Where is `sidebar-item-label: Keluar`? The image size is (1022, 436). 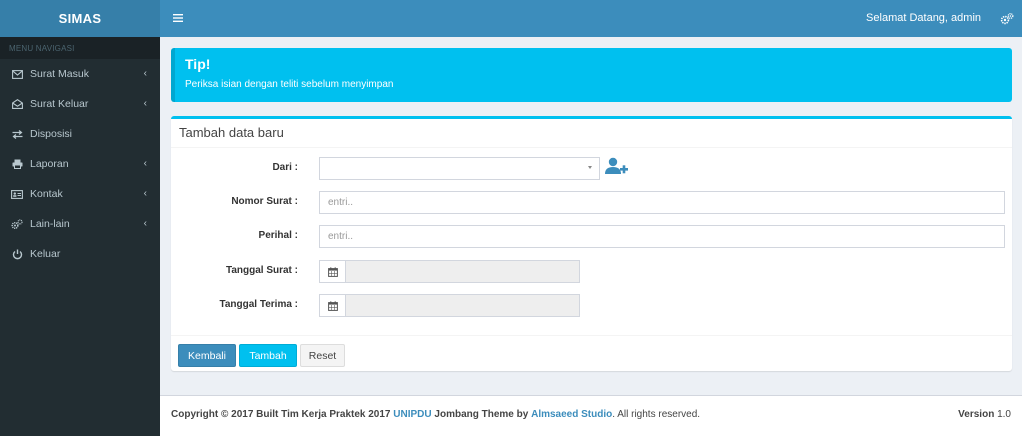 sidebar-item-label: Keluar is located at coordinates (45, 254).